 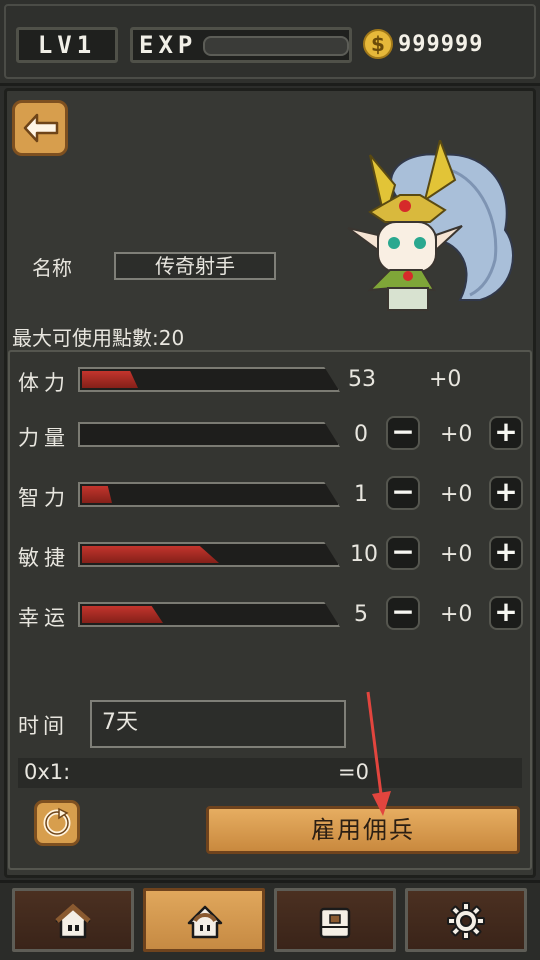 I want to click on refresh-button, so click(x=57, y=823).